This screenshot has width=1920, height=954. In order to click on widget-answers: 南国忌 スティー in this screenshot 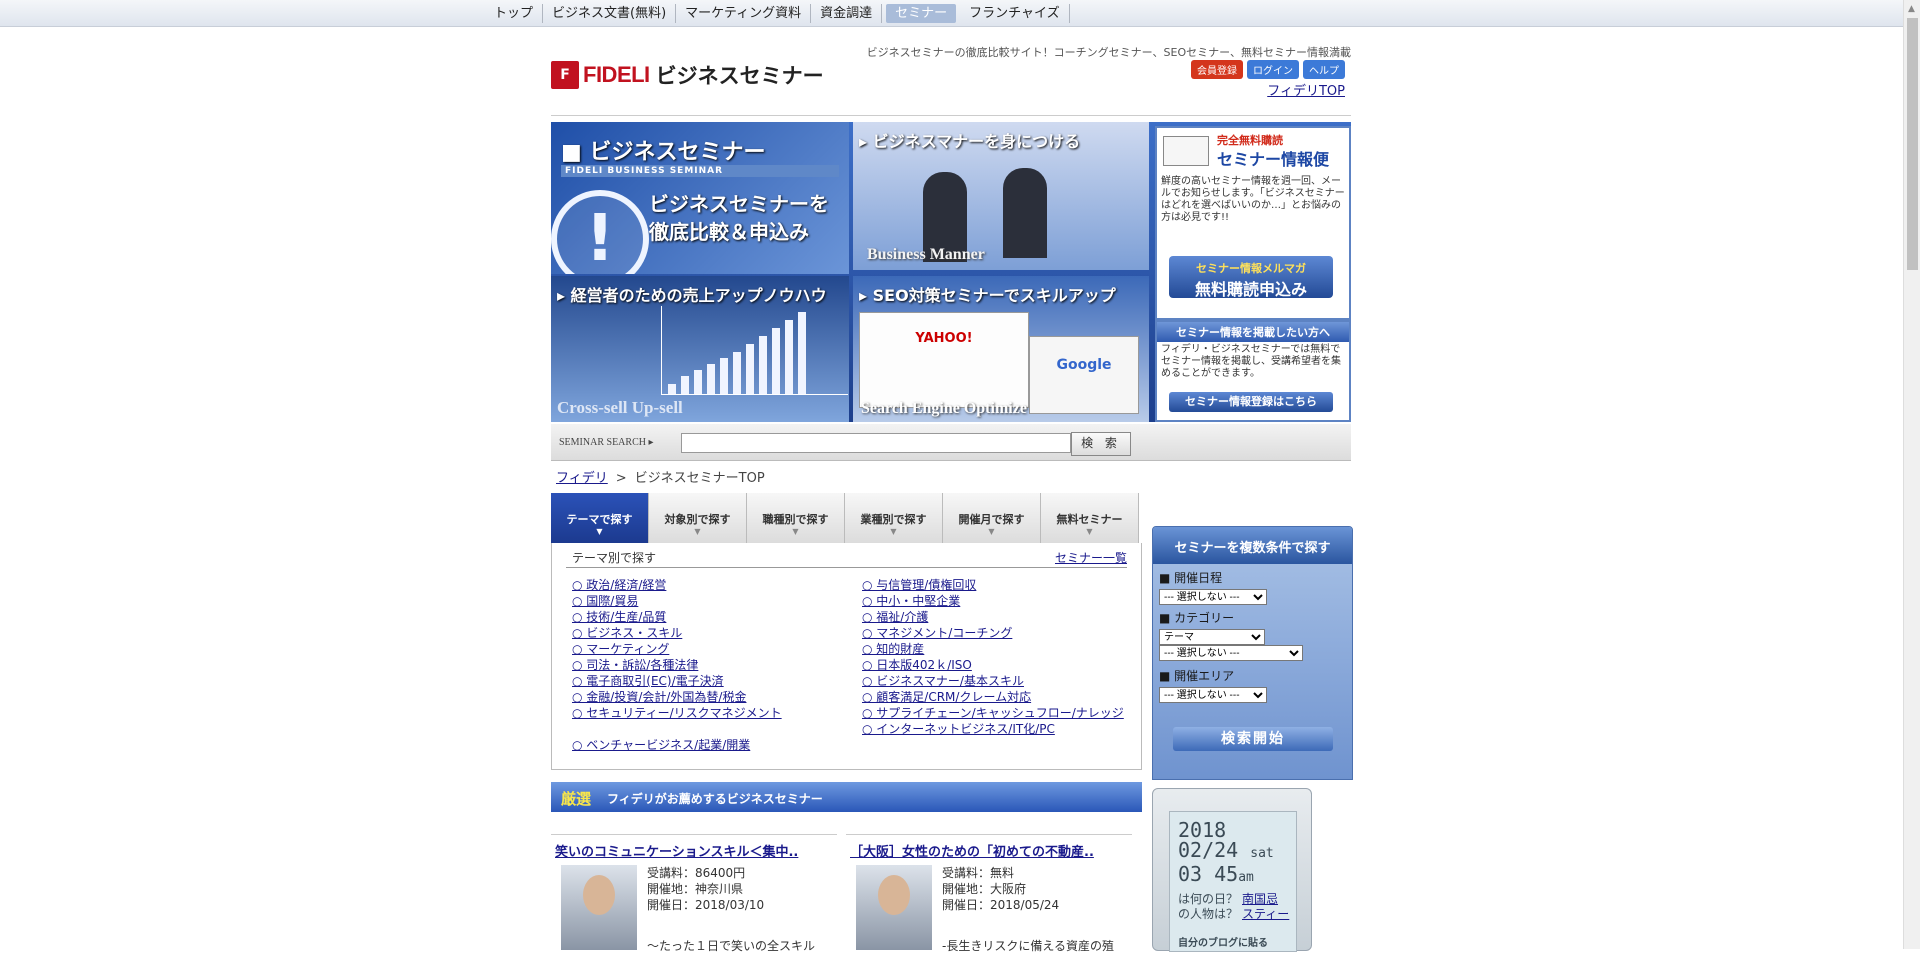, I will do `click(1265, 907)`.